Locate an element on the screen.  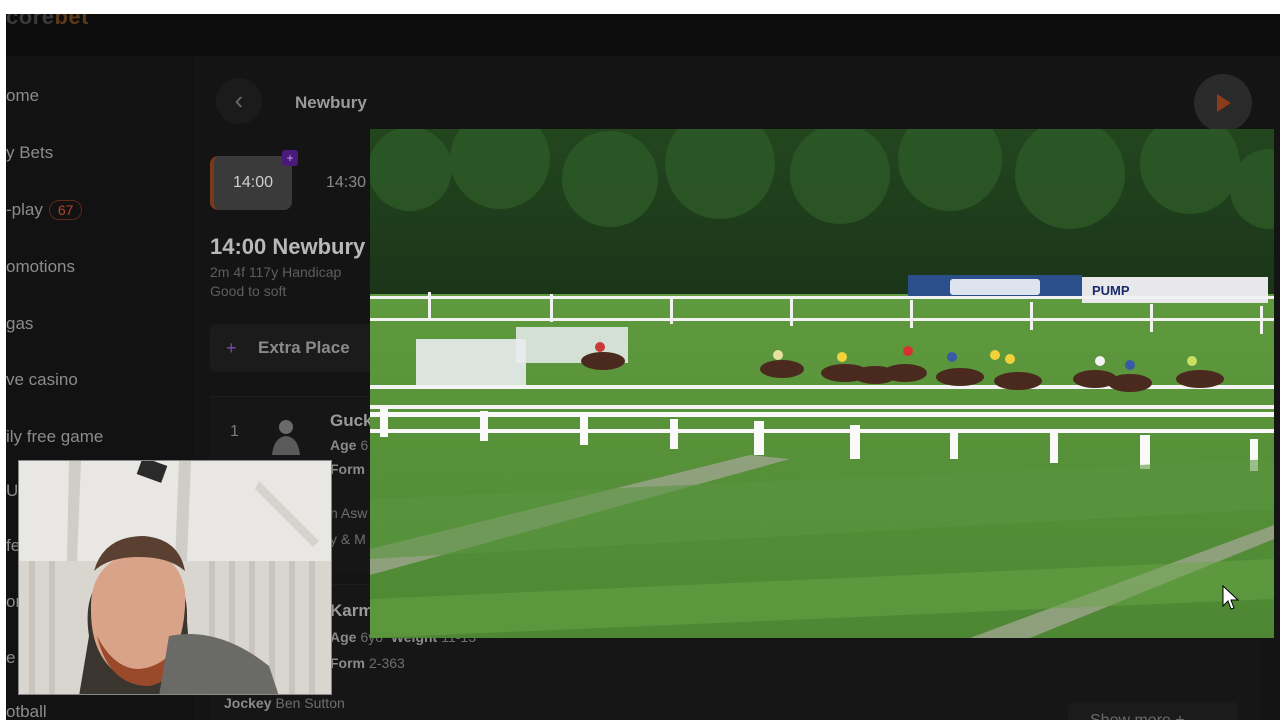
time-tab-label: 14:30 is located at coordinates (346, 182).